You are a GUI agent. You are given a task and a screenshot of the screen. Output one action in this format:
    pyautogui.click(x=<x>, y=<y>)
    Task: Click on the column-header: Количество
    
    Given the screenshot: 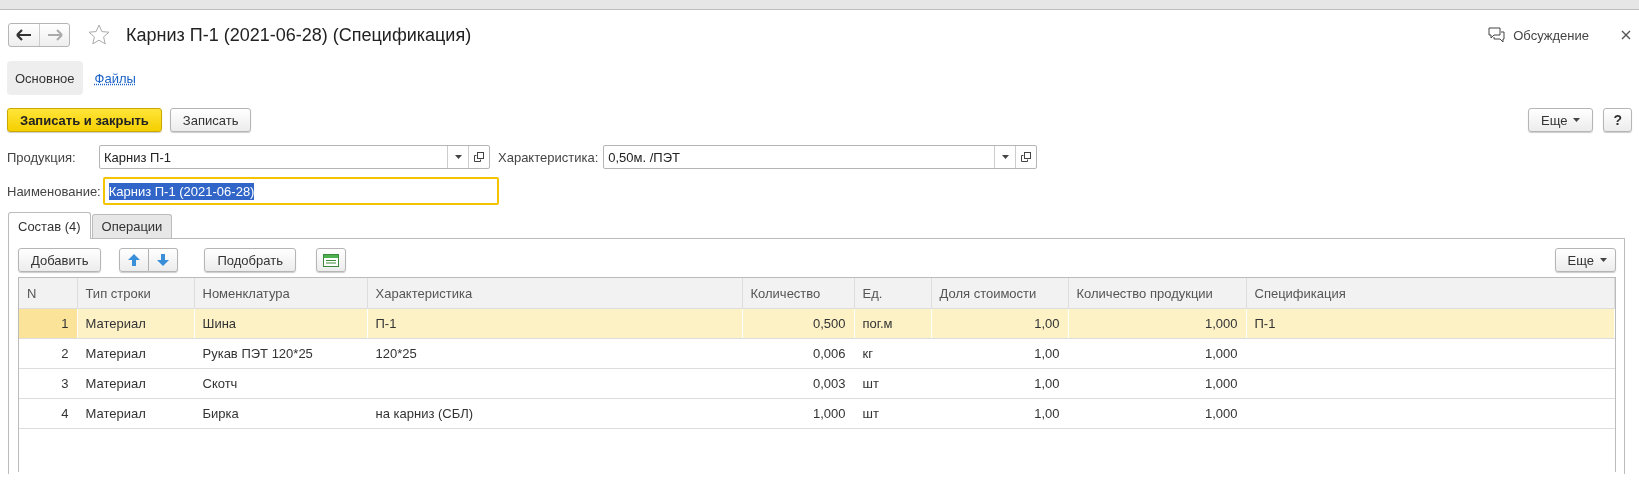 What is the action you would take?
    pyautogui.click(x=798, y=293)
    